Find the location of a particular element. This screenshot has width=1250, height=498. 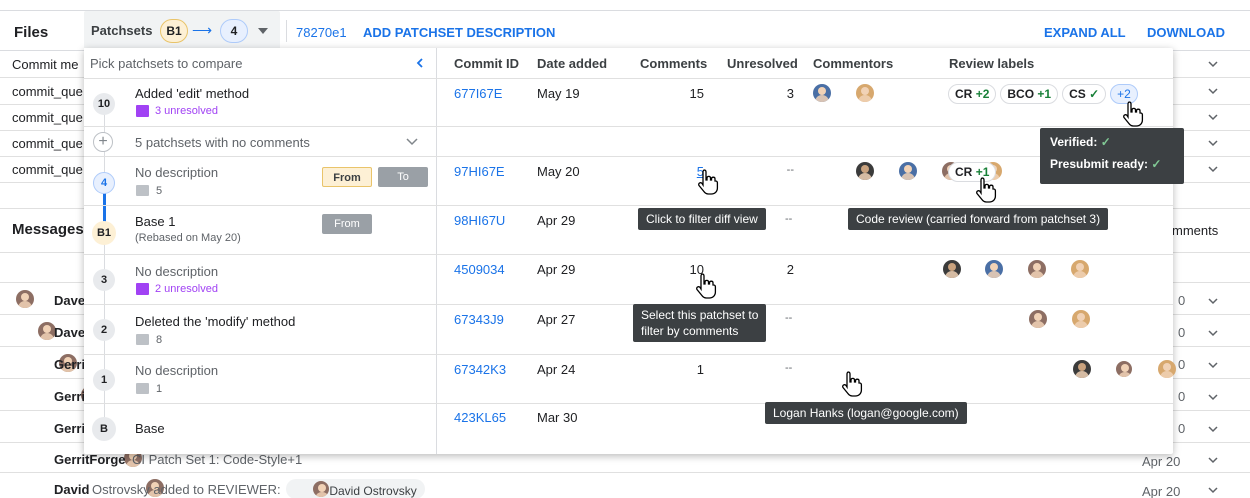

commit-id-link: 97HI67E is located at coordinates (479, 171).